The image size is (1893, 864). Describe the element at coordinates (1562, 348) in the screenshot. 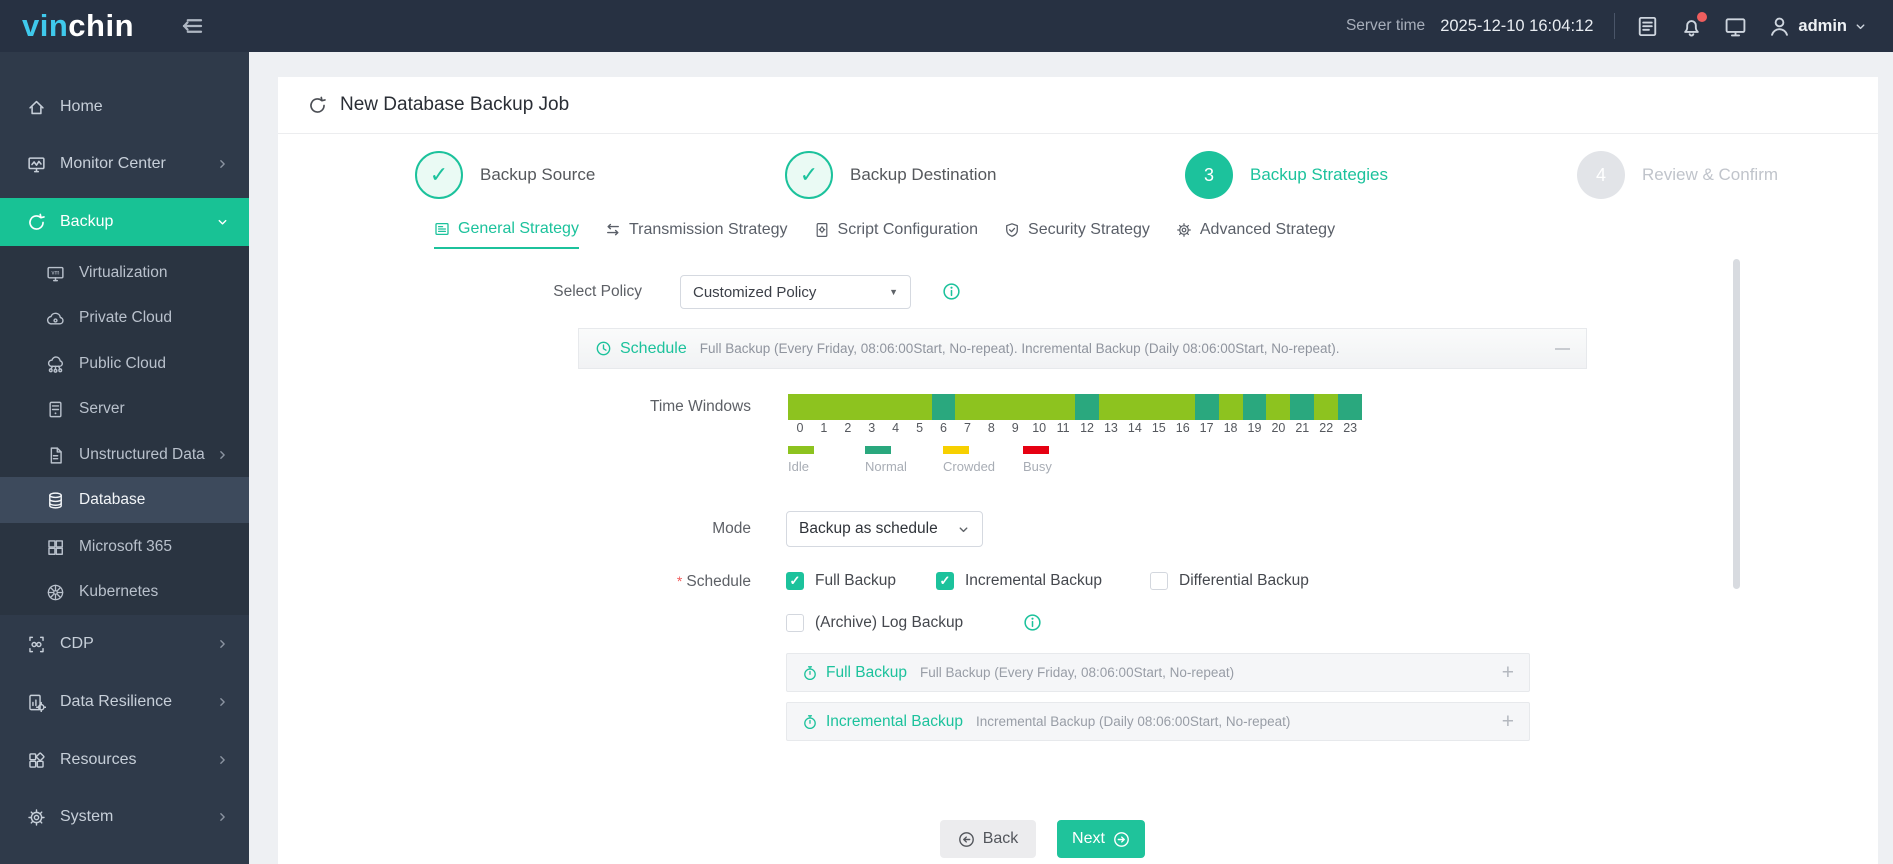

I see `collapse-section-control: —` at that location.